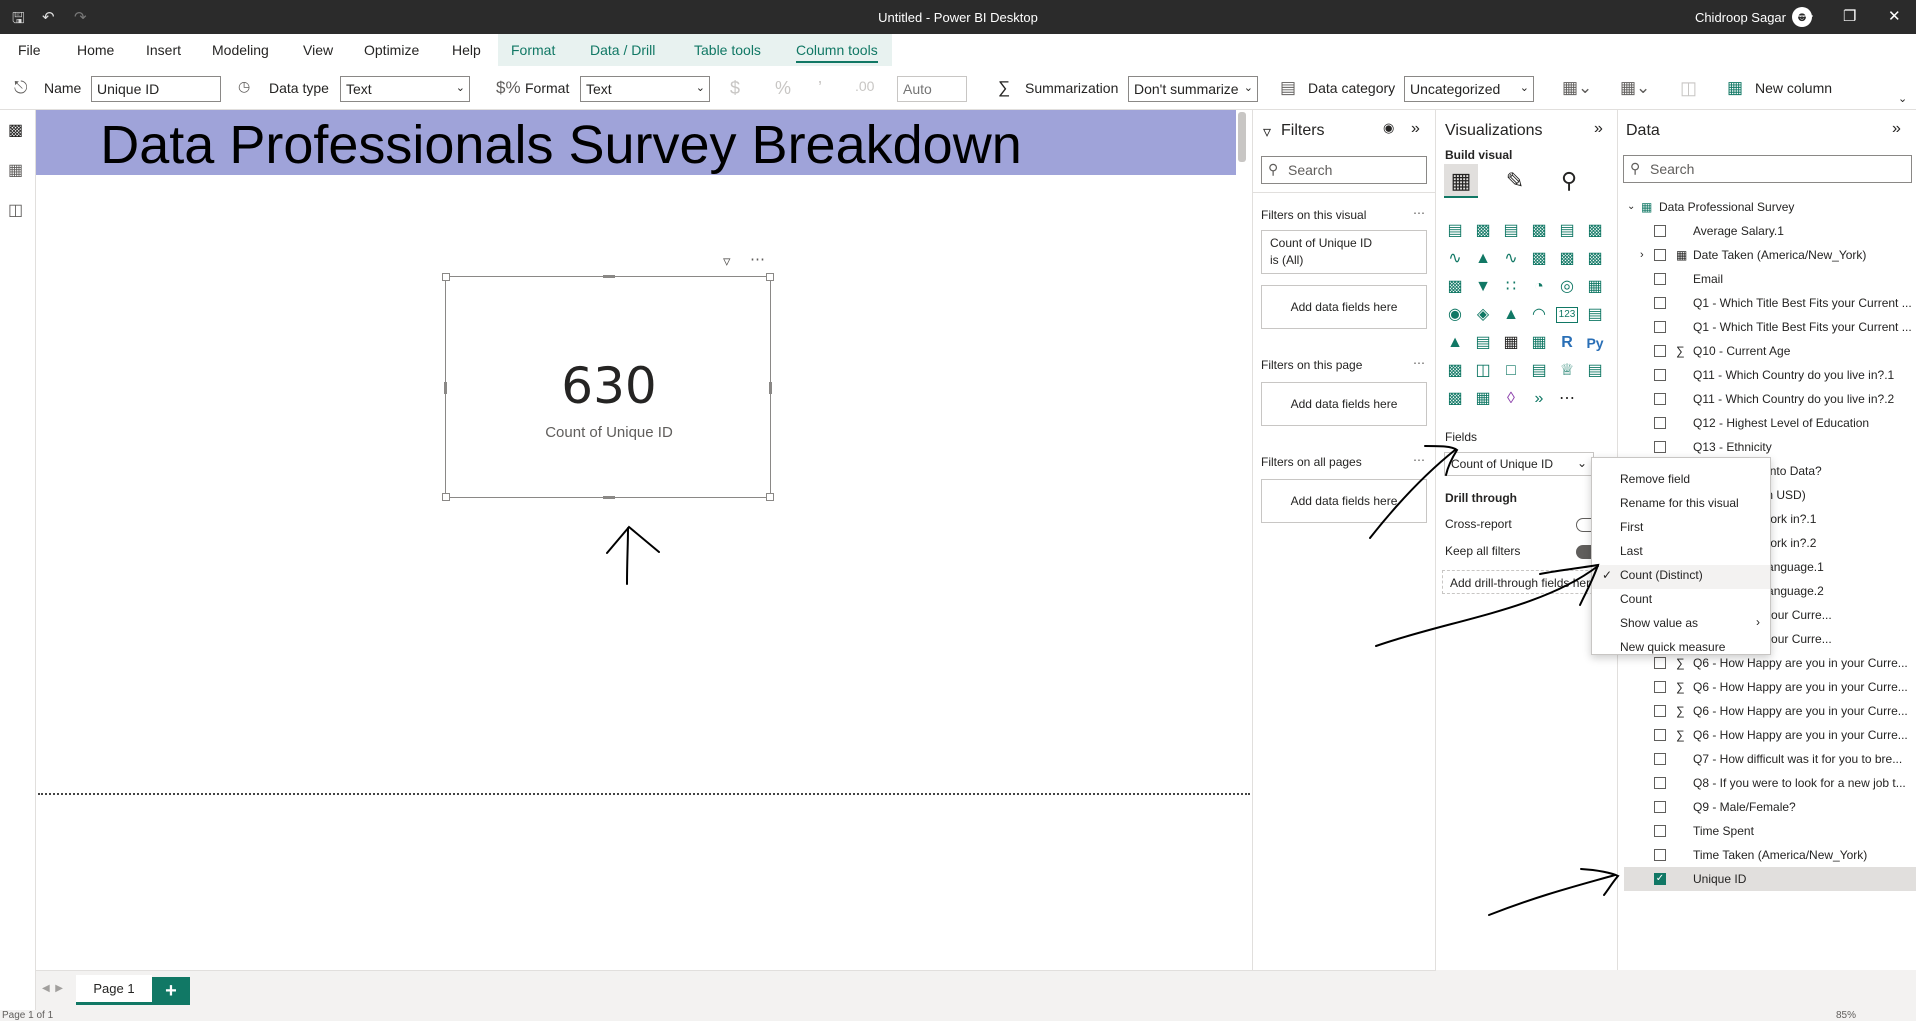 The width and height of the screenshot is (1916, 1021). What do you see at coordinates (1344, 170) in the screenshot?
I see `filters-search-input: ⚲ Search` at bounding box center [1344, 170].